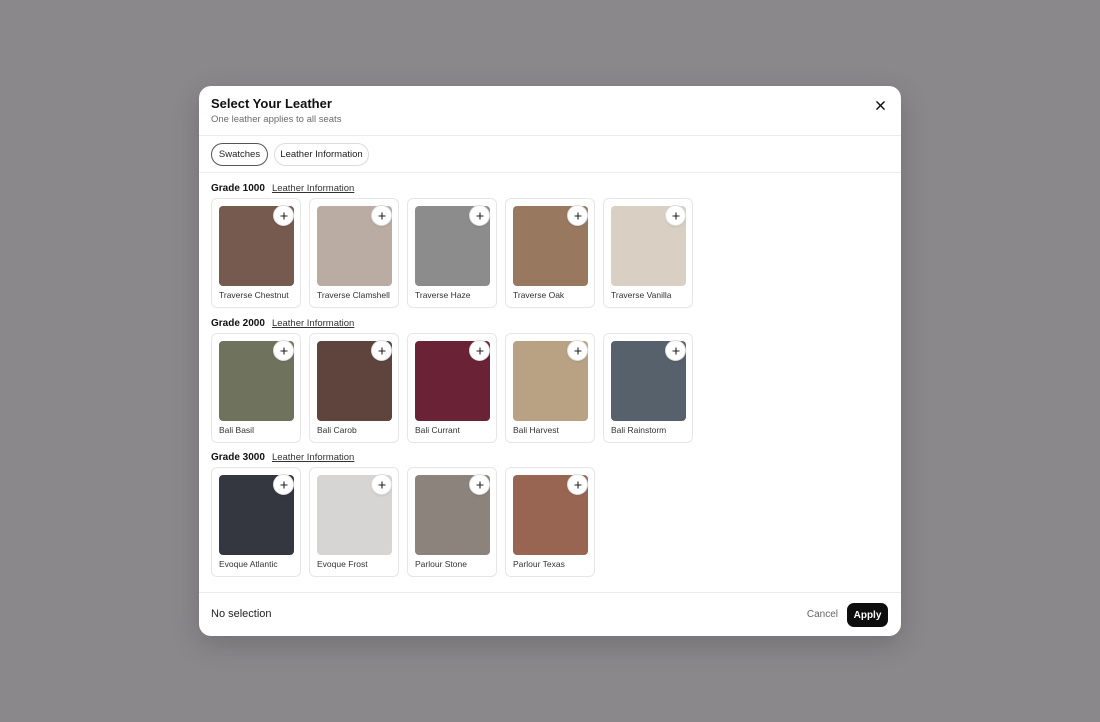 Image resolution: width=1100 pixels, height=722 pixels. I want to click on tab-swatches: Swatches, so click(239, 154).